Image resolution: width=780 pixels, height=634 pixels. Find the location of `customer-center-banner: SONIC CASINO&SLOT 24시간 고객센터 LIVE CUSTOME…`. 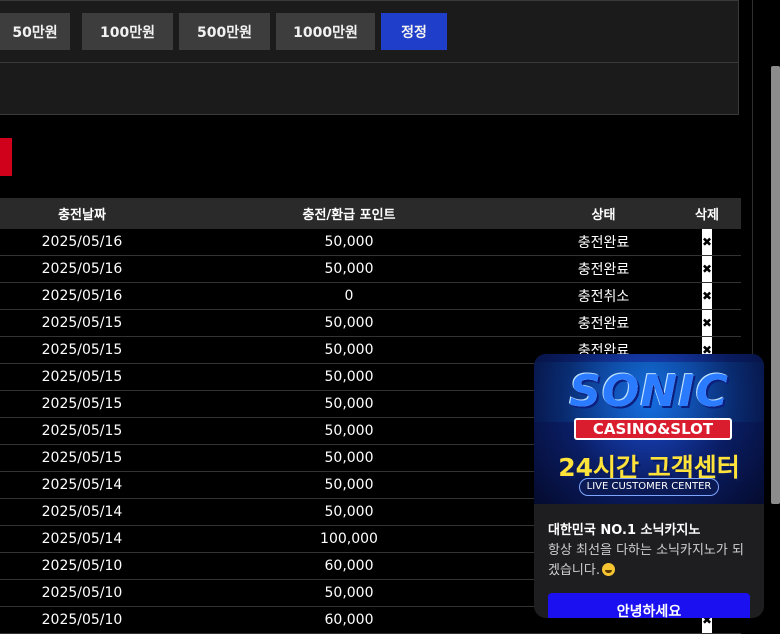

customer-center-banner: SONIC CASINO&SLOT 24시간 고객센터 LIVE CUSTOME… is located at coordinates (649, 429).